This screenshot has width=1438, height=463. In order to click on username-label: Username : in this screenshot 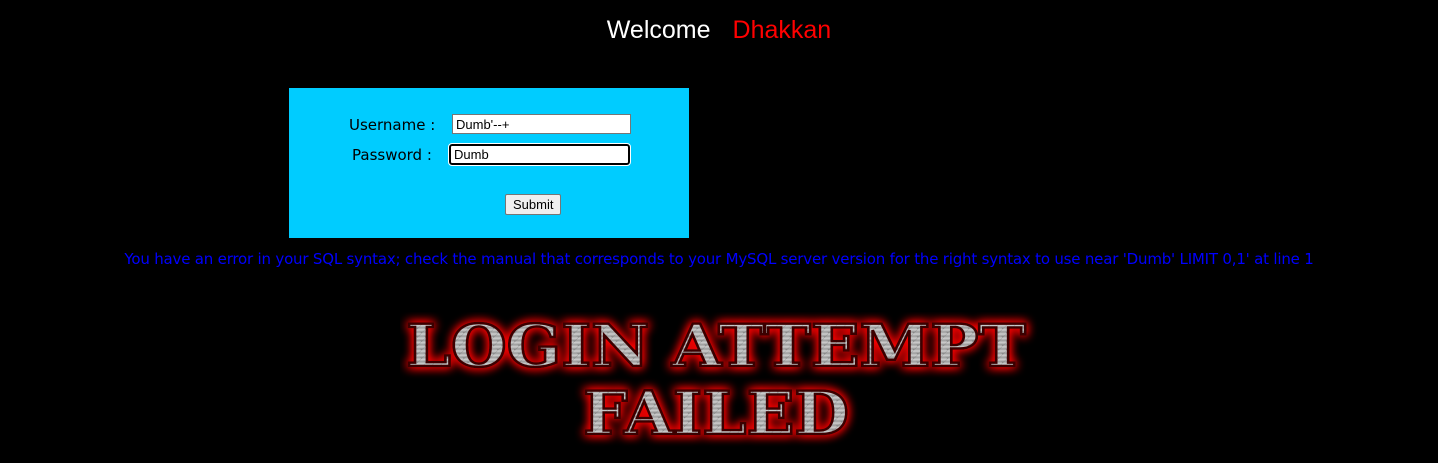, I will do `click(392, 125)`.